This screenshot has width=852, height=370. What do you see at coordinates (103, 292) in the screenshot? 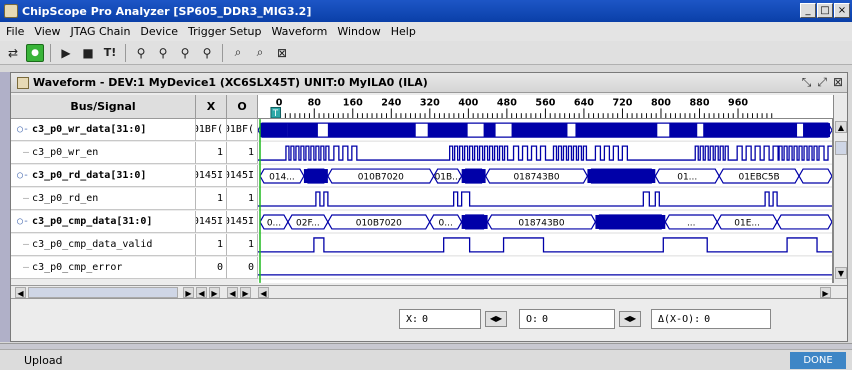
I see `name-scroll-thumb` at bounding box center [103, 292].